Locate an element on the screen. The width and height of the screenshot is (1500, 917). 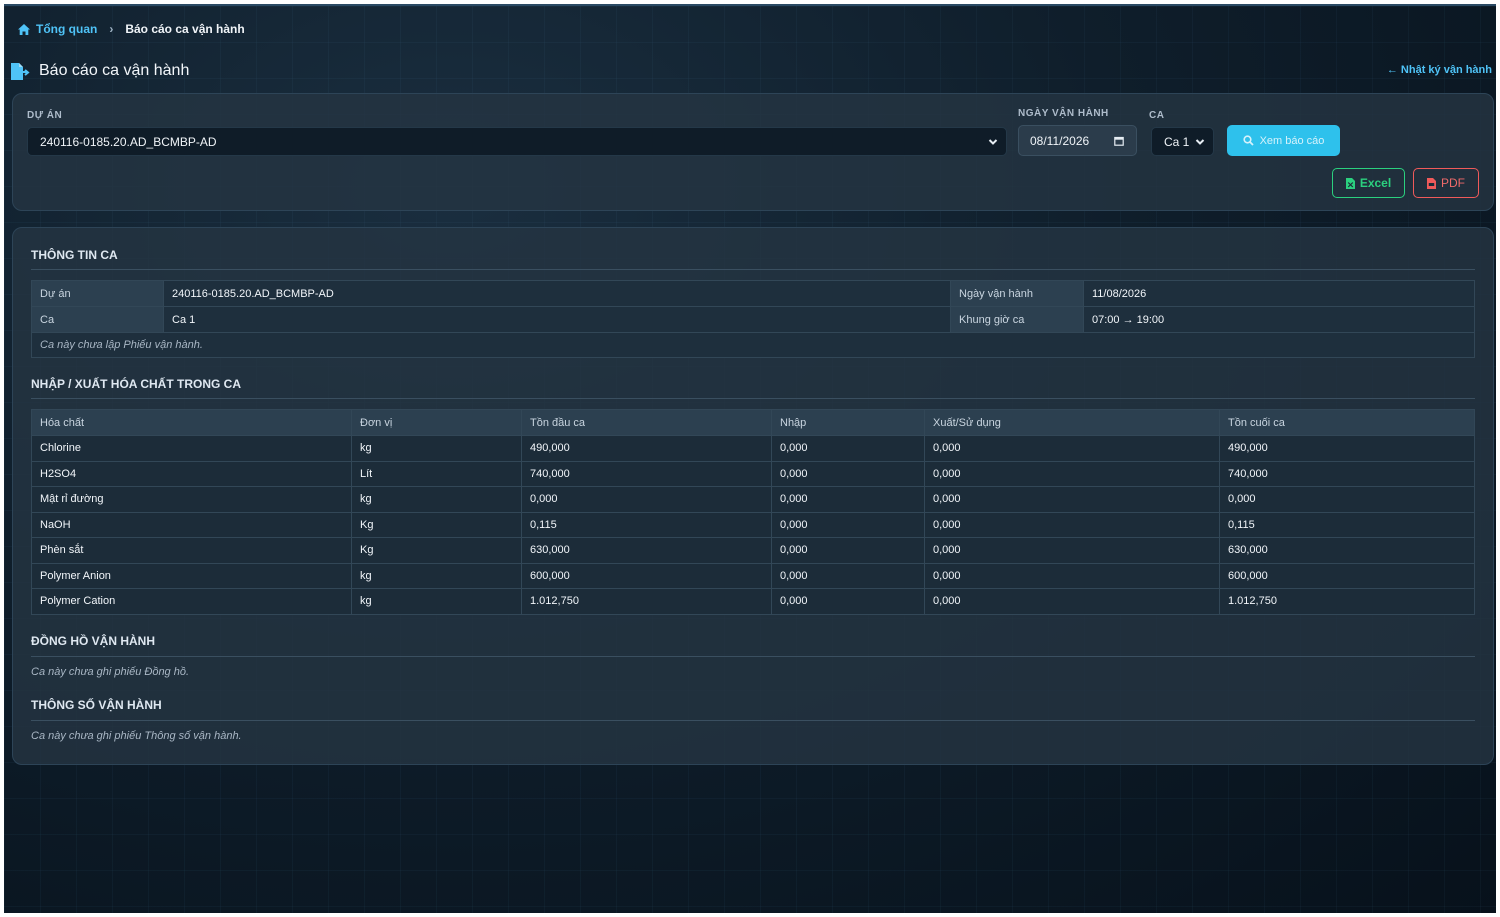
table-cell: 630,000 is located at coordinates (646, 550).